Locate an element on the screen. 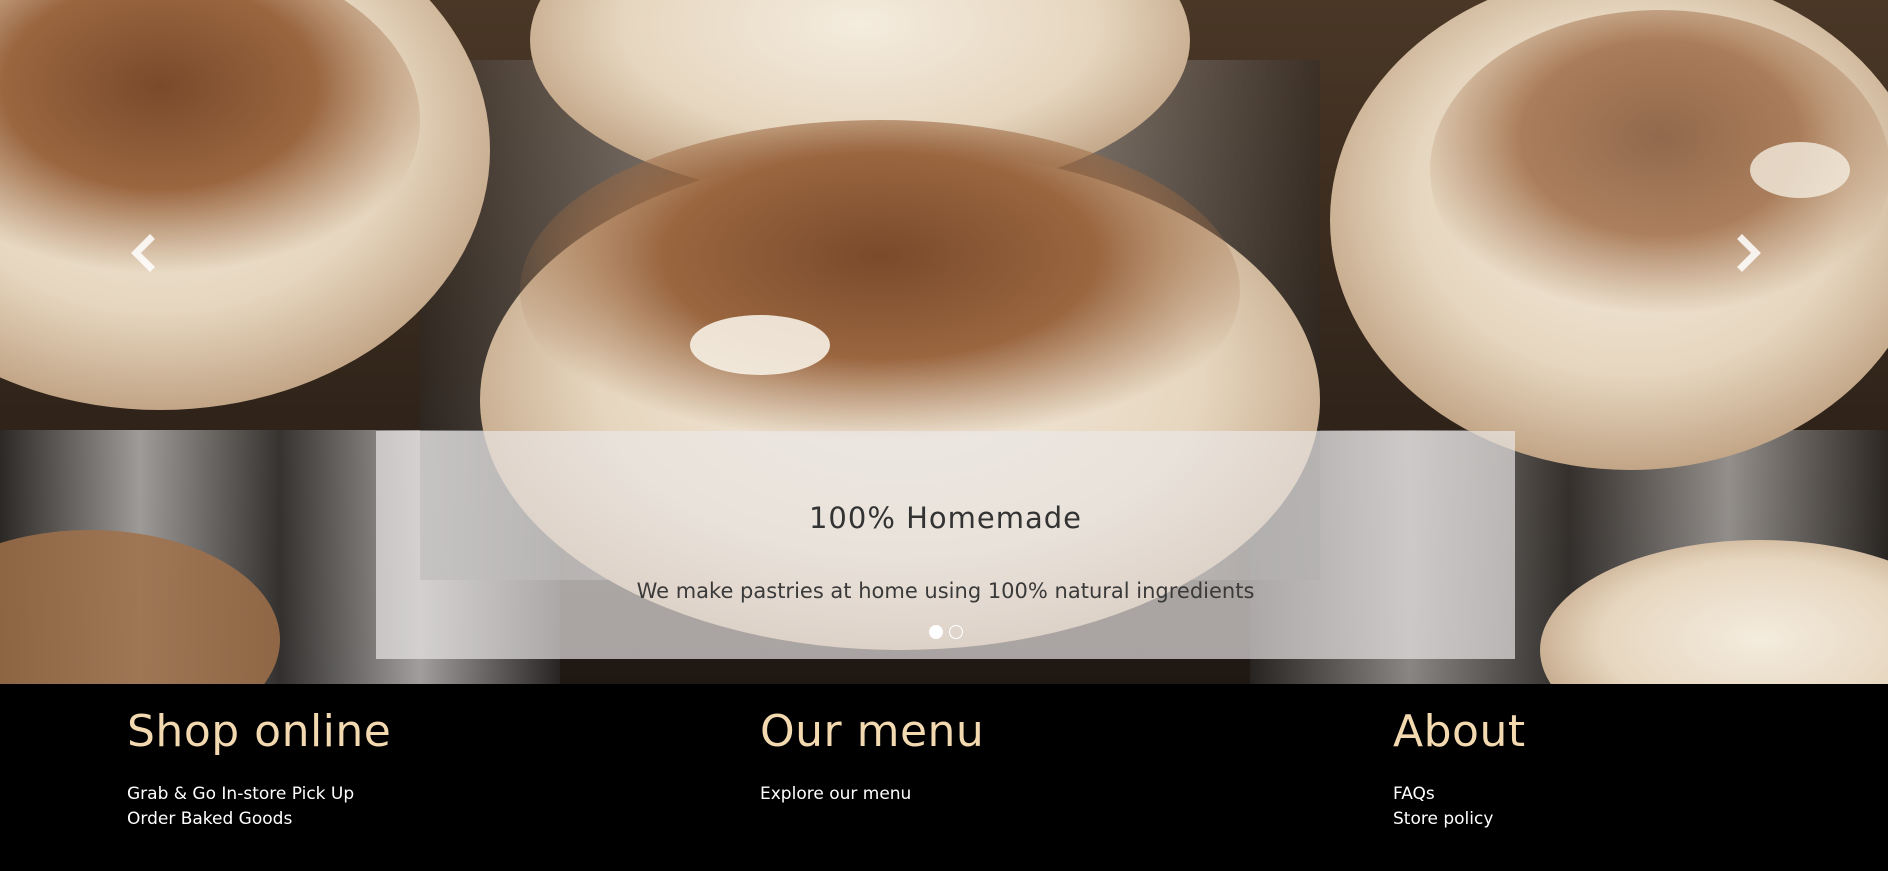 The height and width of the screenshot is (871, 1888). footer-link-store-policy: Store policy is located at coordinates (1459, 819).